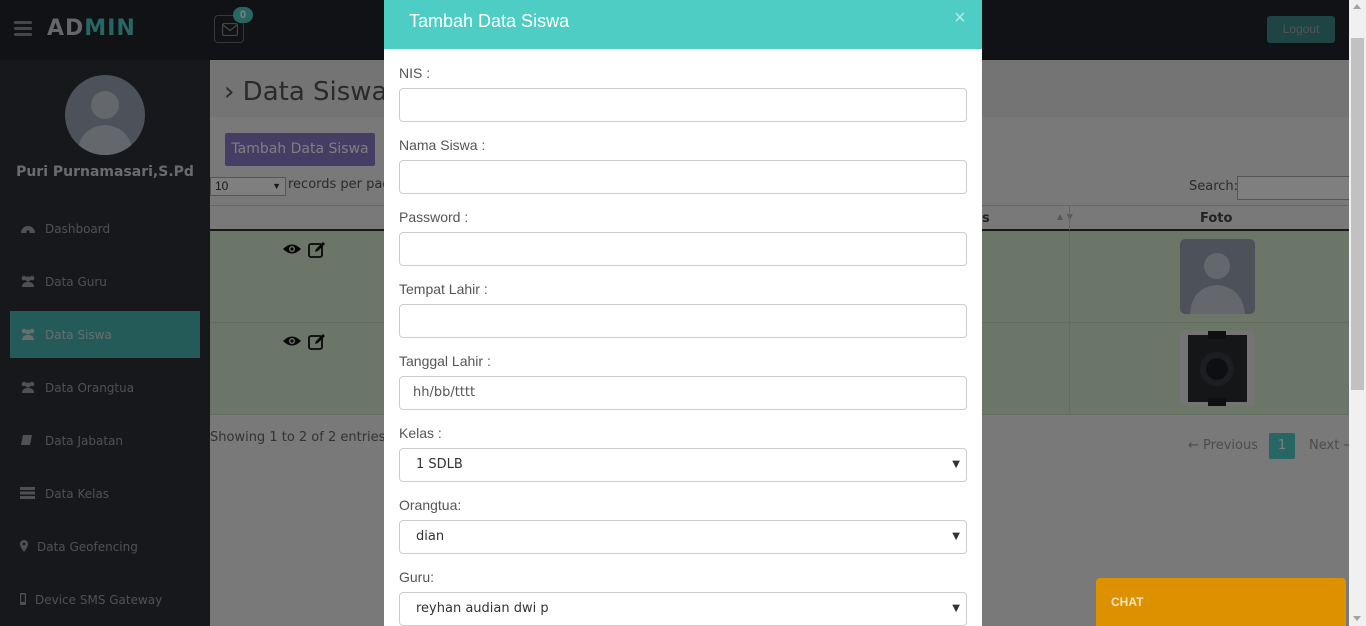  I want to click on kelas-label: Kelas :, so click(420, 433).